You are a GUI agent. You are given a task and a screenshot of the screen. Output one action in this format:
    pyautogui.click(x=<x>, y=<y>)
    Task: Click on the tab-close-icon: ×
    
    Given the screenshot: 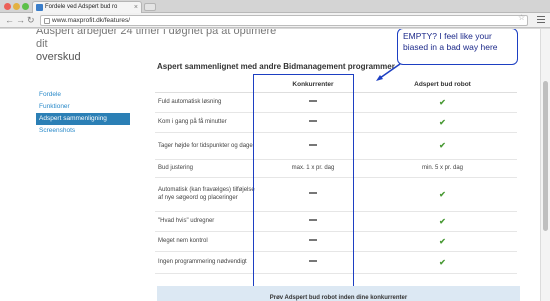 What is the action you would take?
    pyautogui.click(x=136, y=7)
    